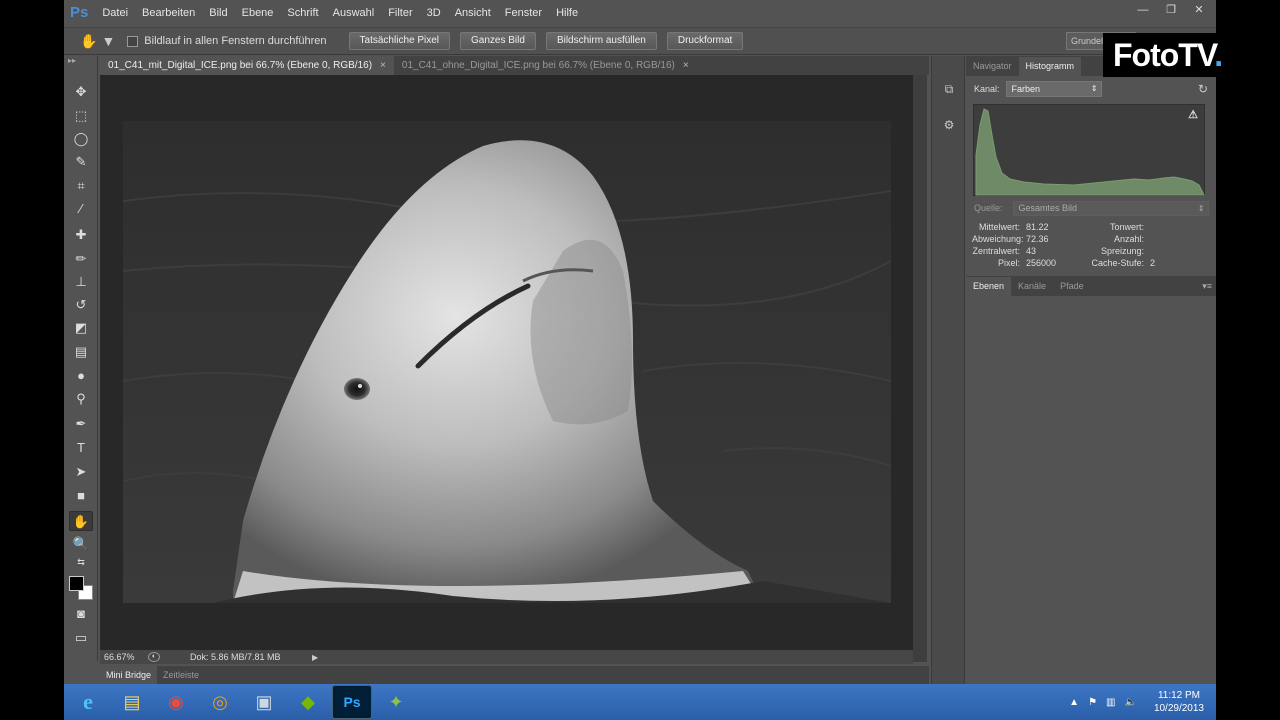  I want to click on tab-timeline: Zeitleiste, so click(181, 675).